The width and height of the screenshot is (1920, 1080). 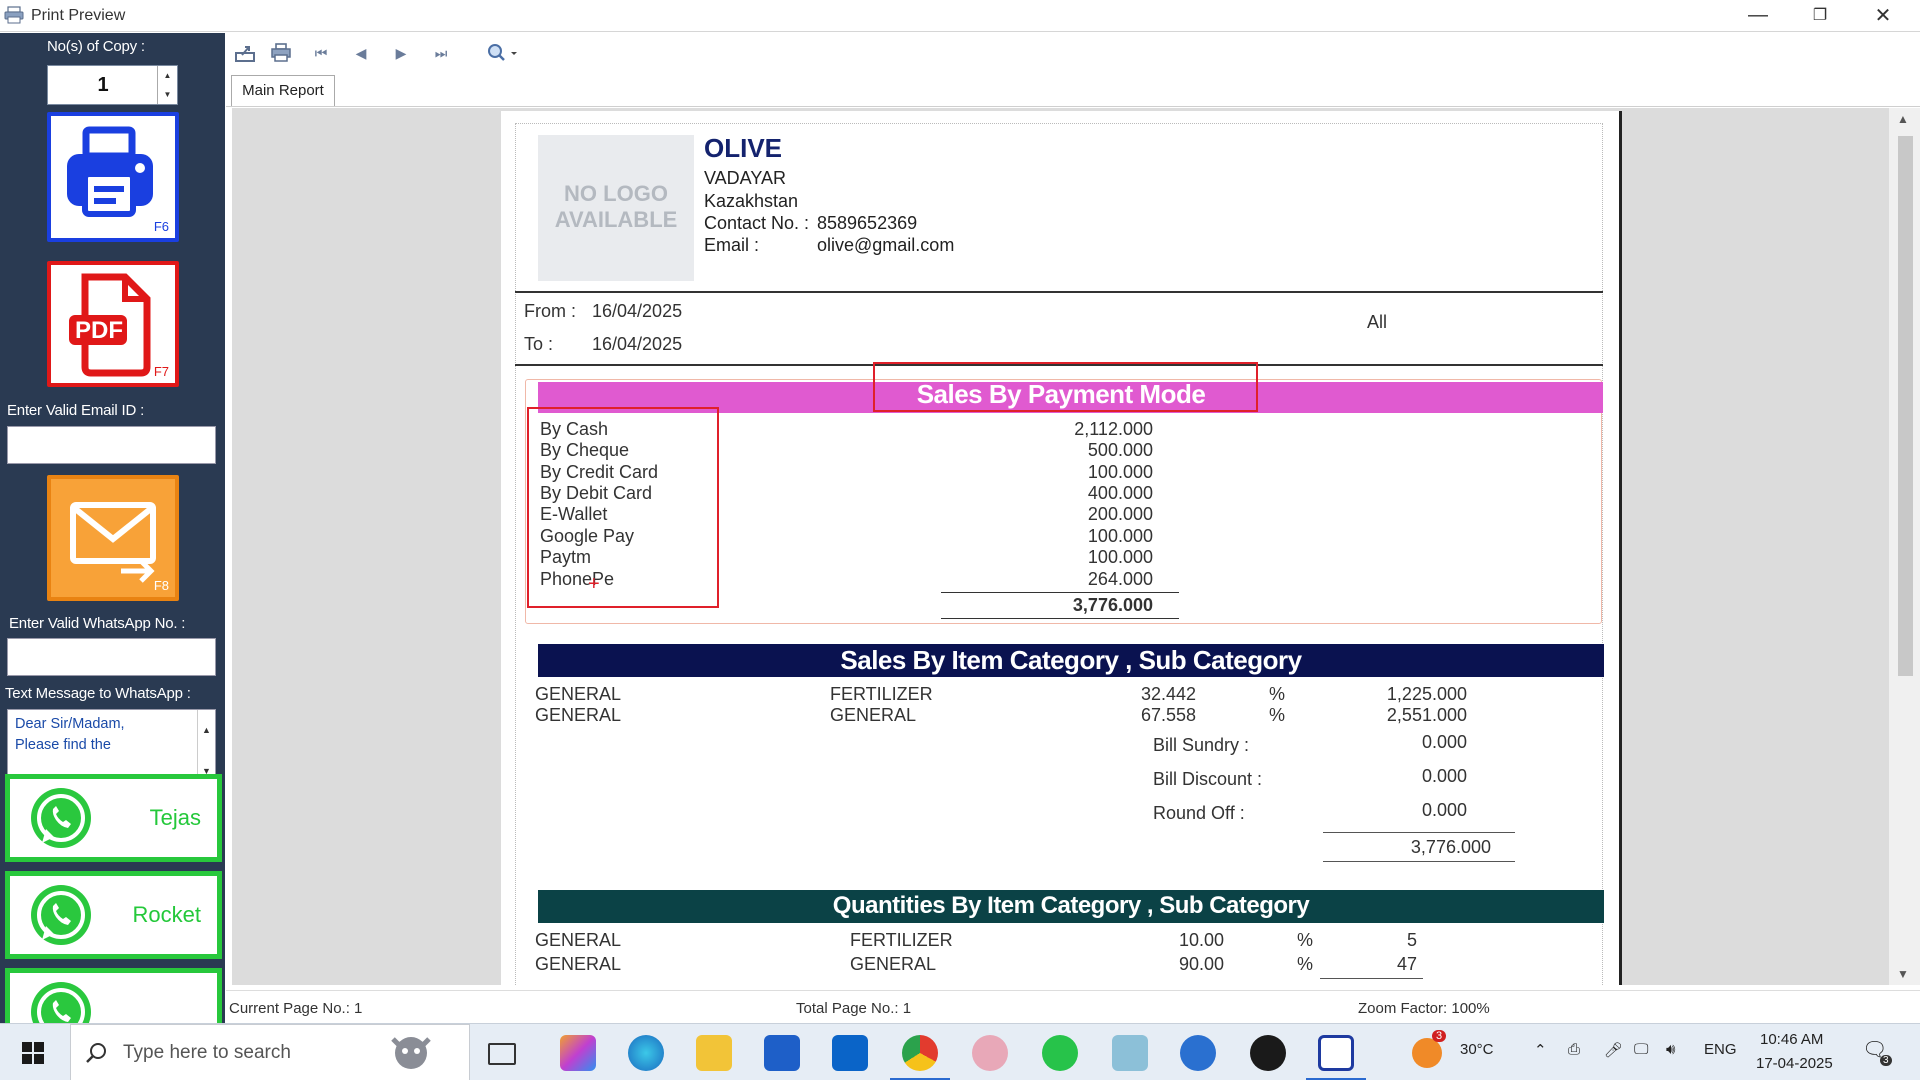 I want to click on snipping-tool-icon, so click(x=990, y=1053).